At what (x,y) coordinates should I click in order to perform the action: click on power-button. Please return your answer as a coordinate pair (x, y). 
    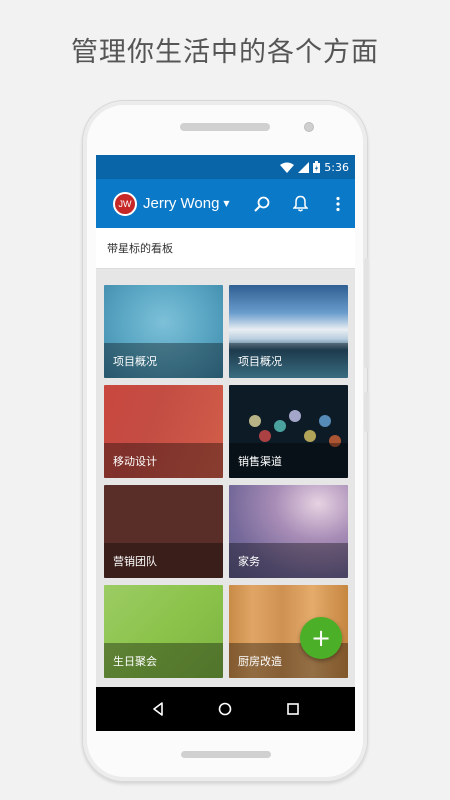
    Looking at the image, I should click on (366, 412).